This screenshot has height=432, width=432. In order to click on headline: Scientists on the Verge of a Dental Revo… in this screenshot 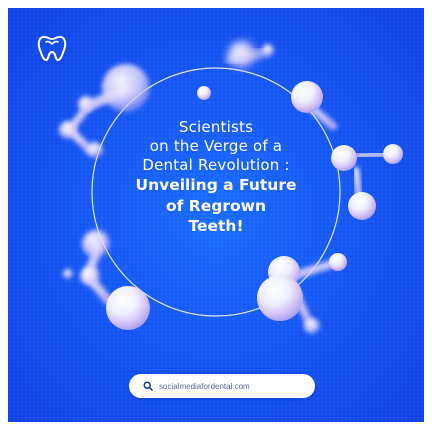, I will do `click(216, 177)`.